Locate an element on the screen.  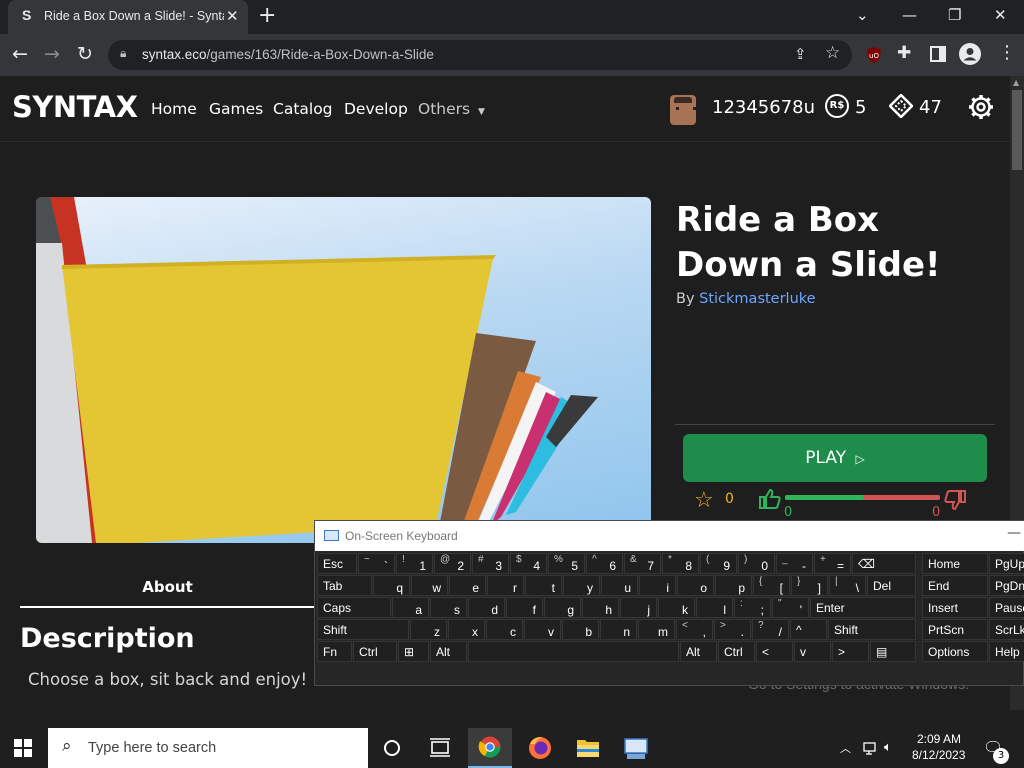
task-view-icon is located at coordinates (440, 748).